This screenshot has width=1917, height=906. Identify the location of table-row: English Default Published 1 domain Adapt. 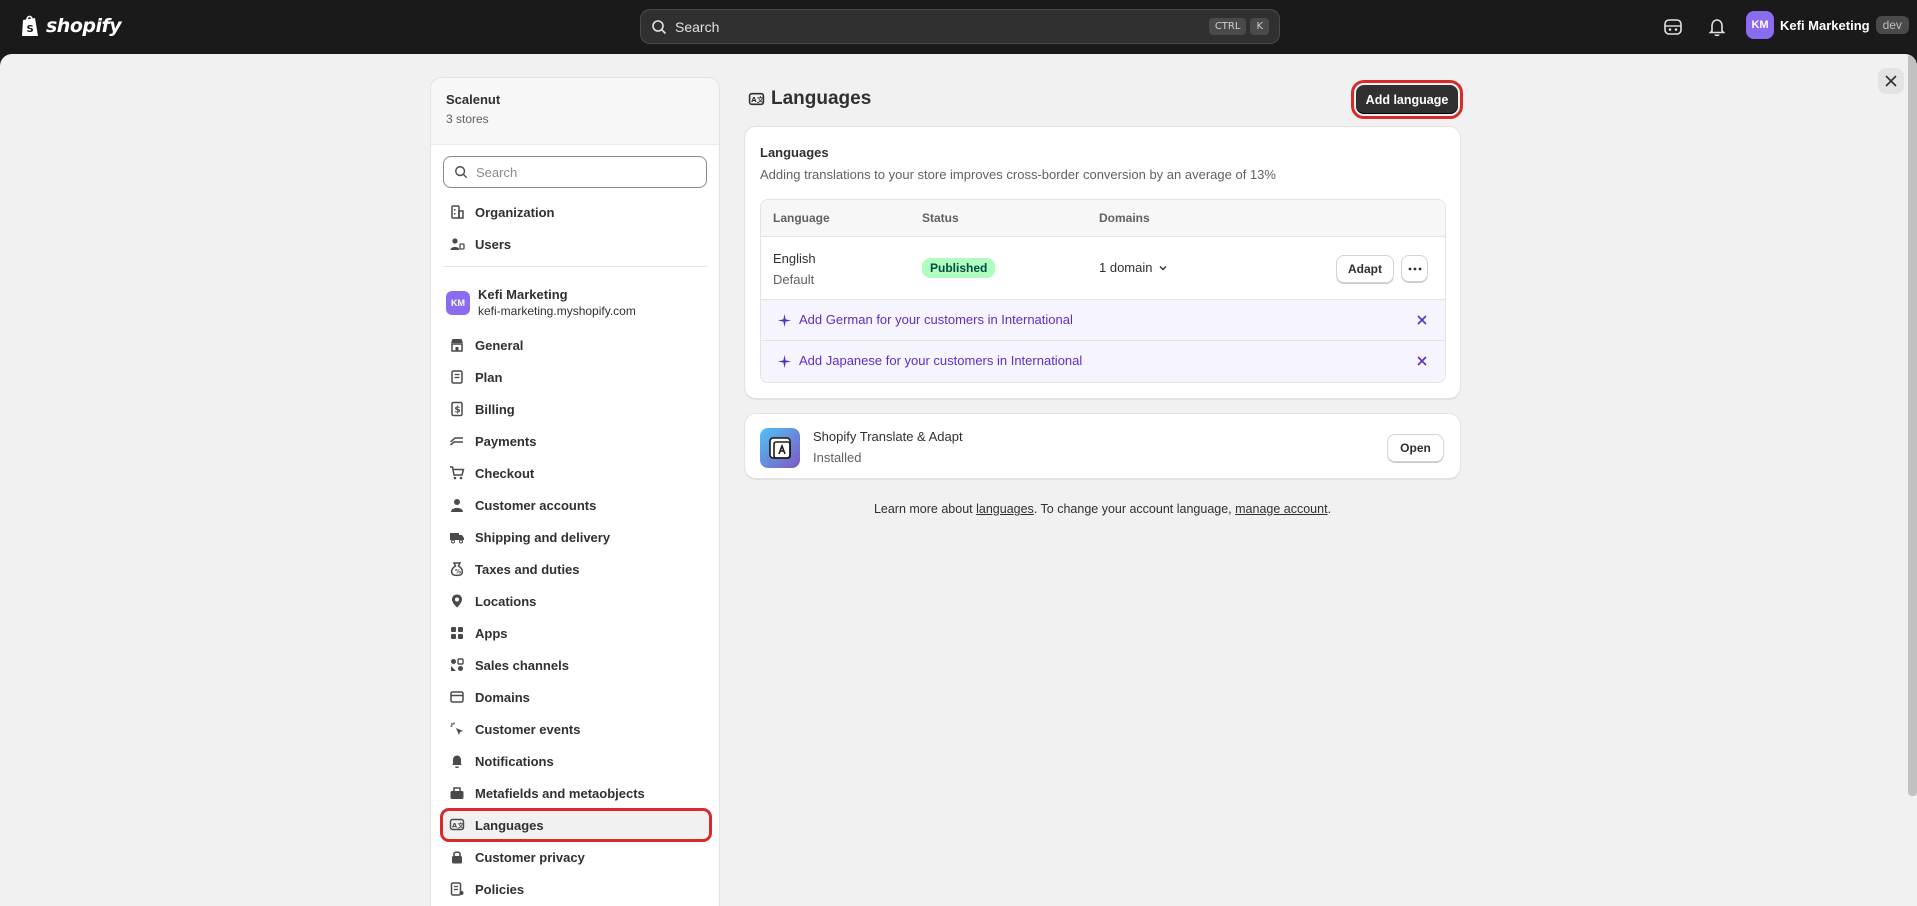
(1103, 268).